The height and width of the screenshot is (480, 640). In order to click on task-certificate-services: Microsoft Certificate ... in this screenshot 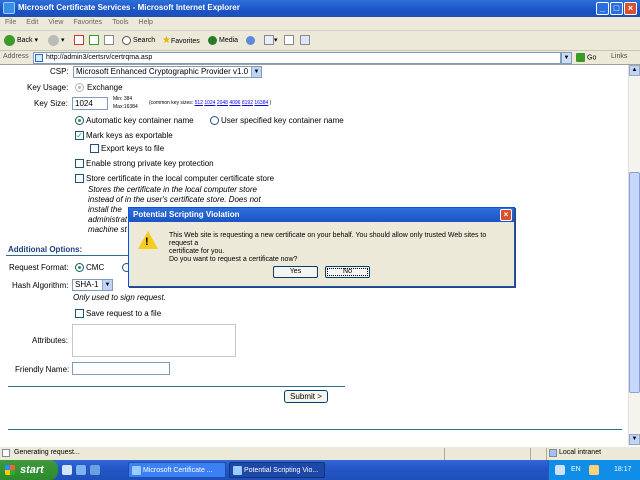, I will do `click(177, 470)`.